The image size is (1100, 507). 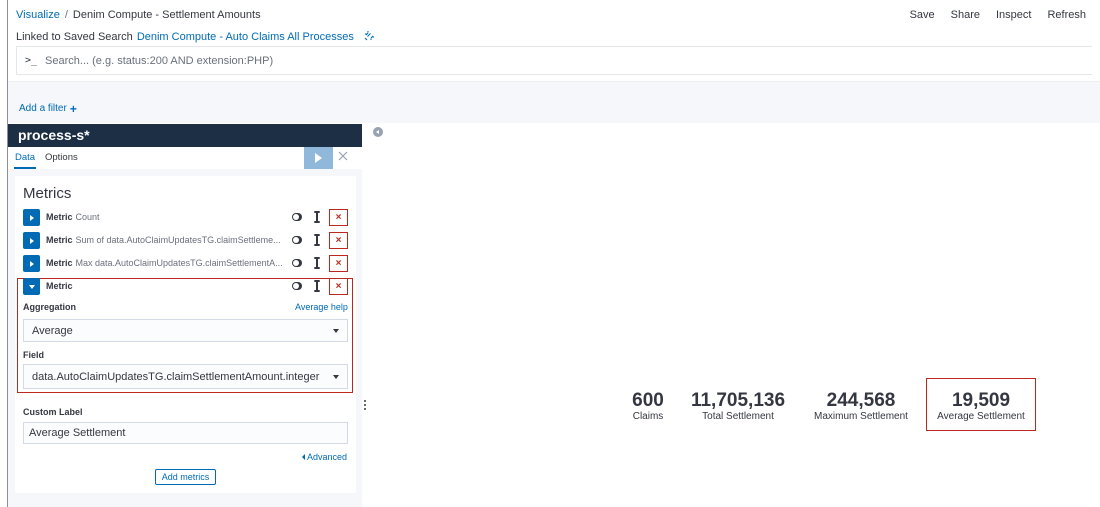 I want to click on collapse-chevron-icon, so click(x=31, y=286).